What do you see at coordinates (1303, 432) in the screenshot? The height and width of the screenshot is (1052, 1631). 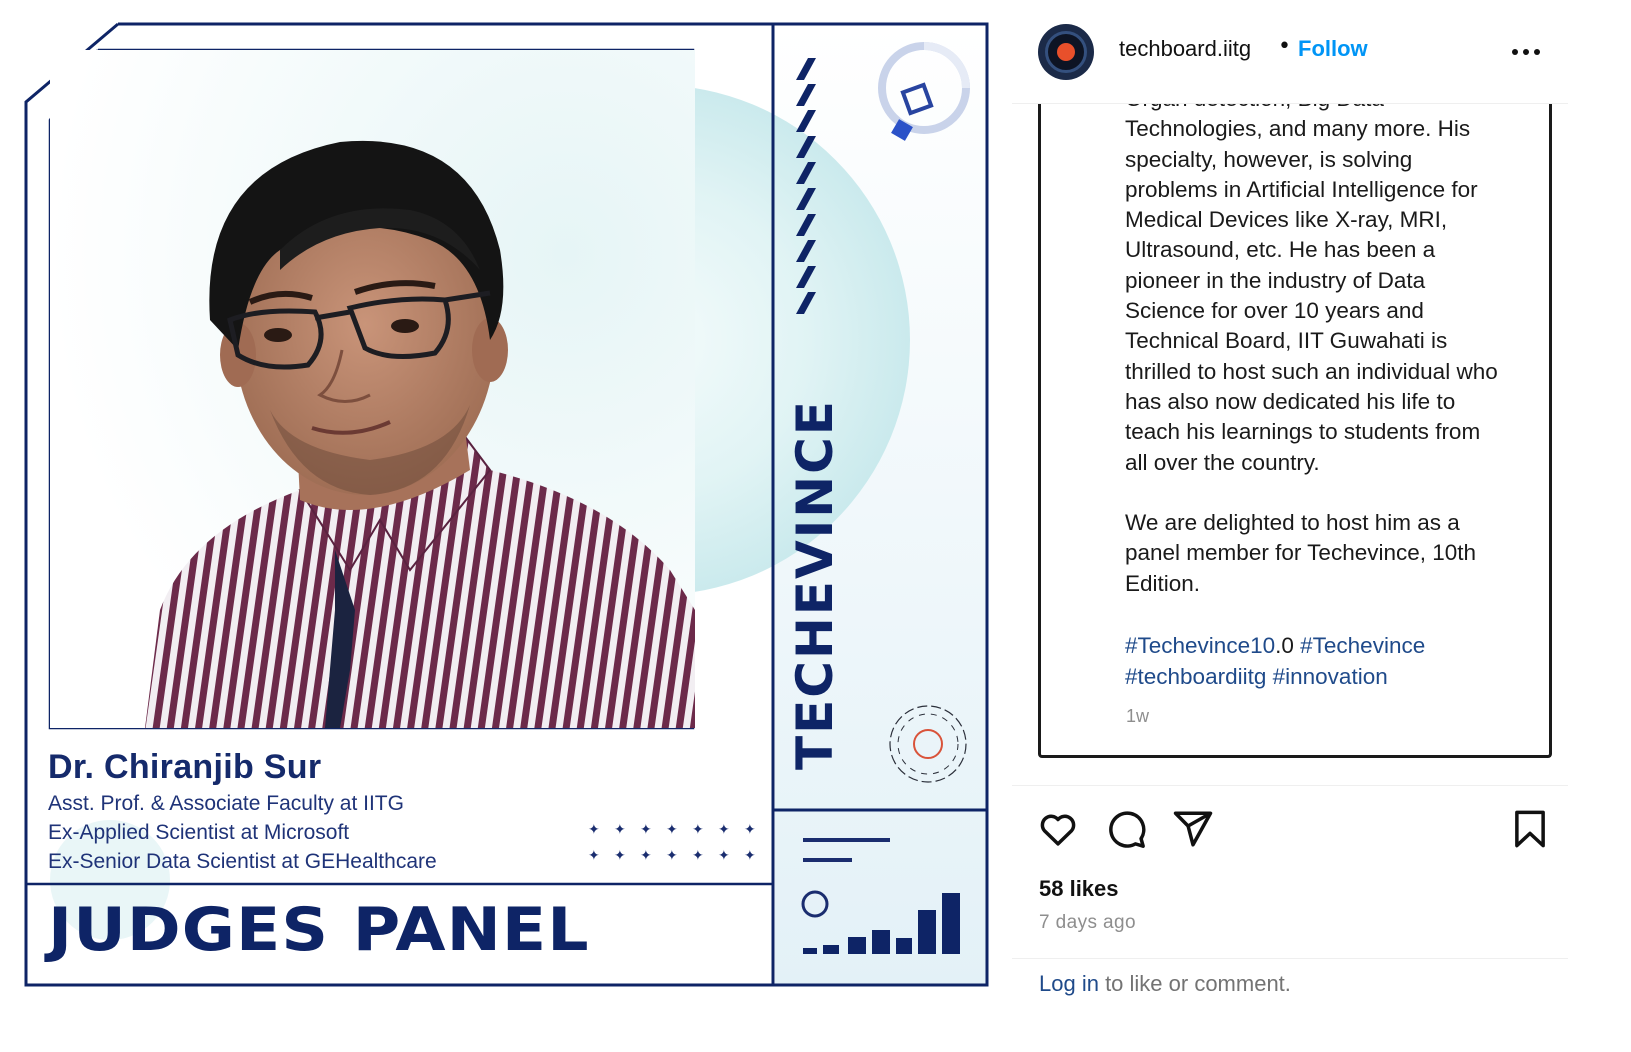 I see `caption-line: teach his learnings to students from` at bounding box center [1303, 432].